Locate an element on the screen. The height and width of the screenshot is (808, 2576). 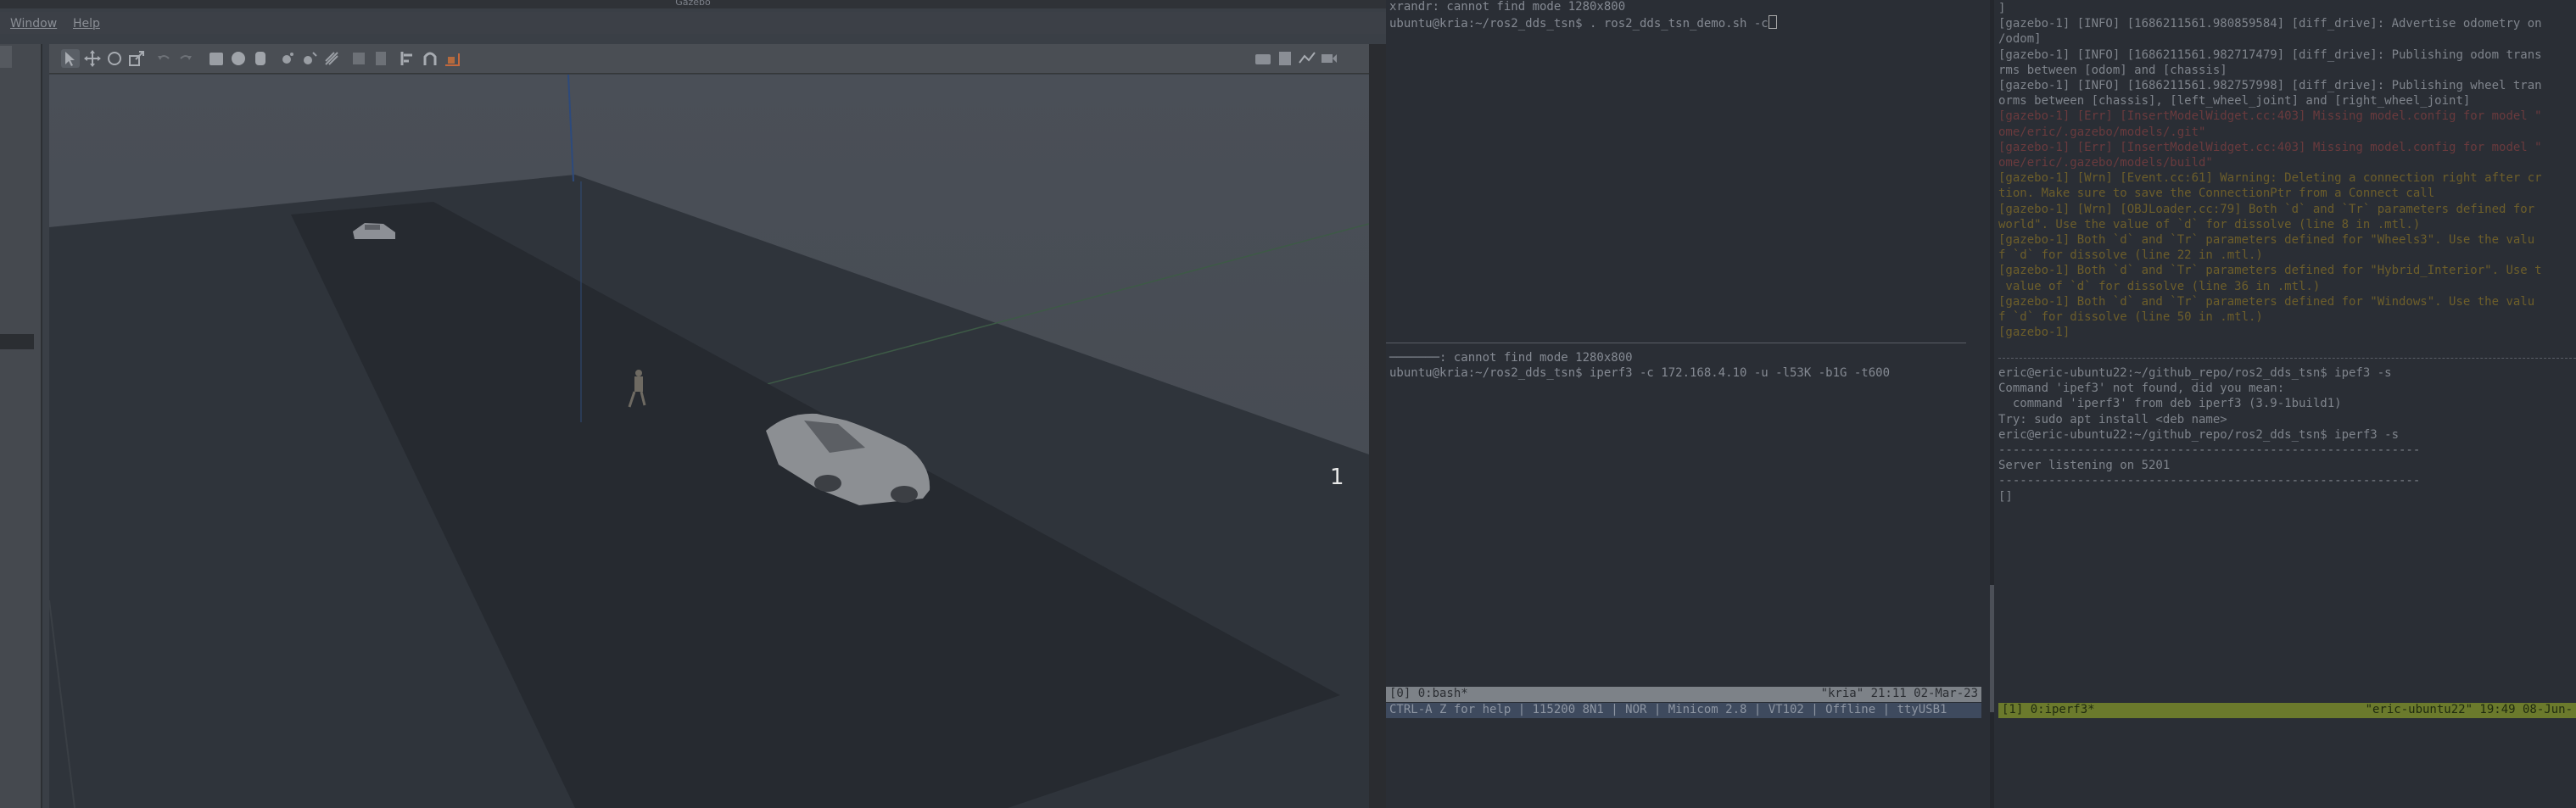
snap-icon is located at coordinates (430, 58).